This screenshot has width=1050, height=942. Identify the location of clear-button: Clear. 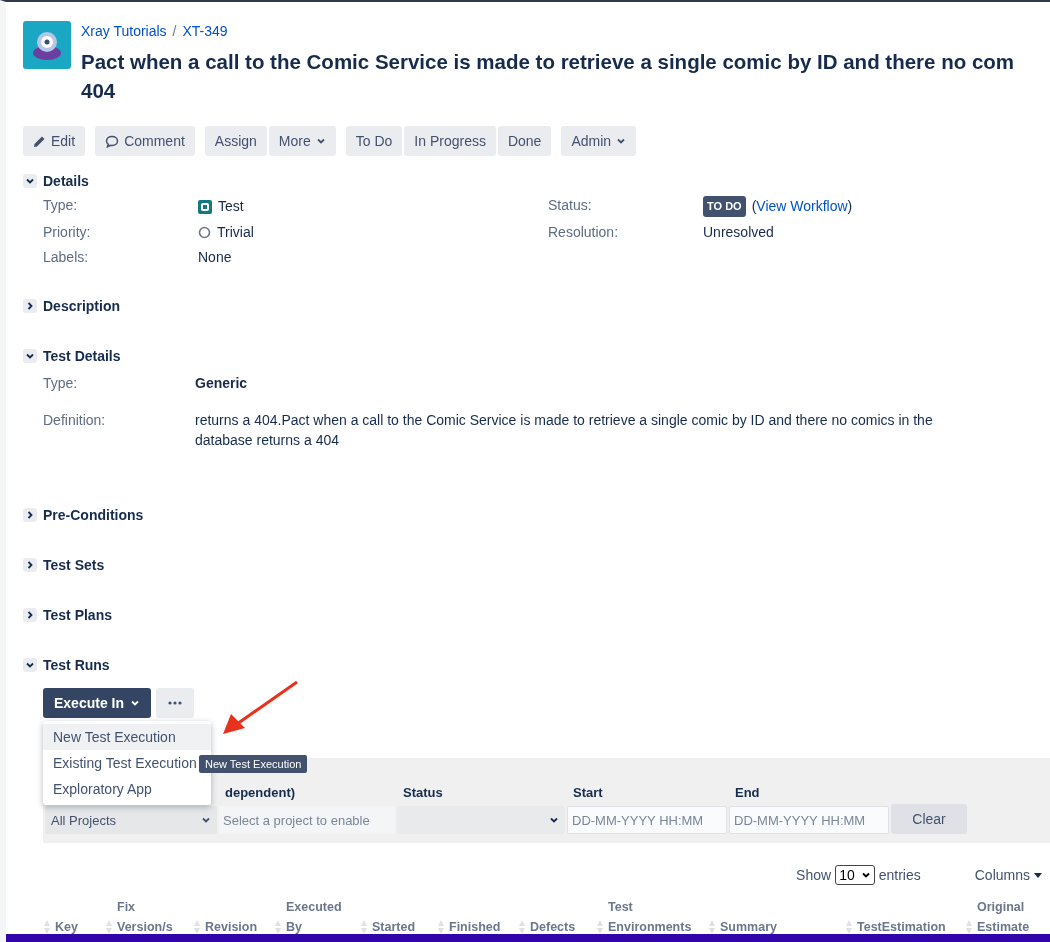
(929, 819).